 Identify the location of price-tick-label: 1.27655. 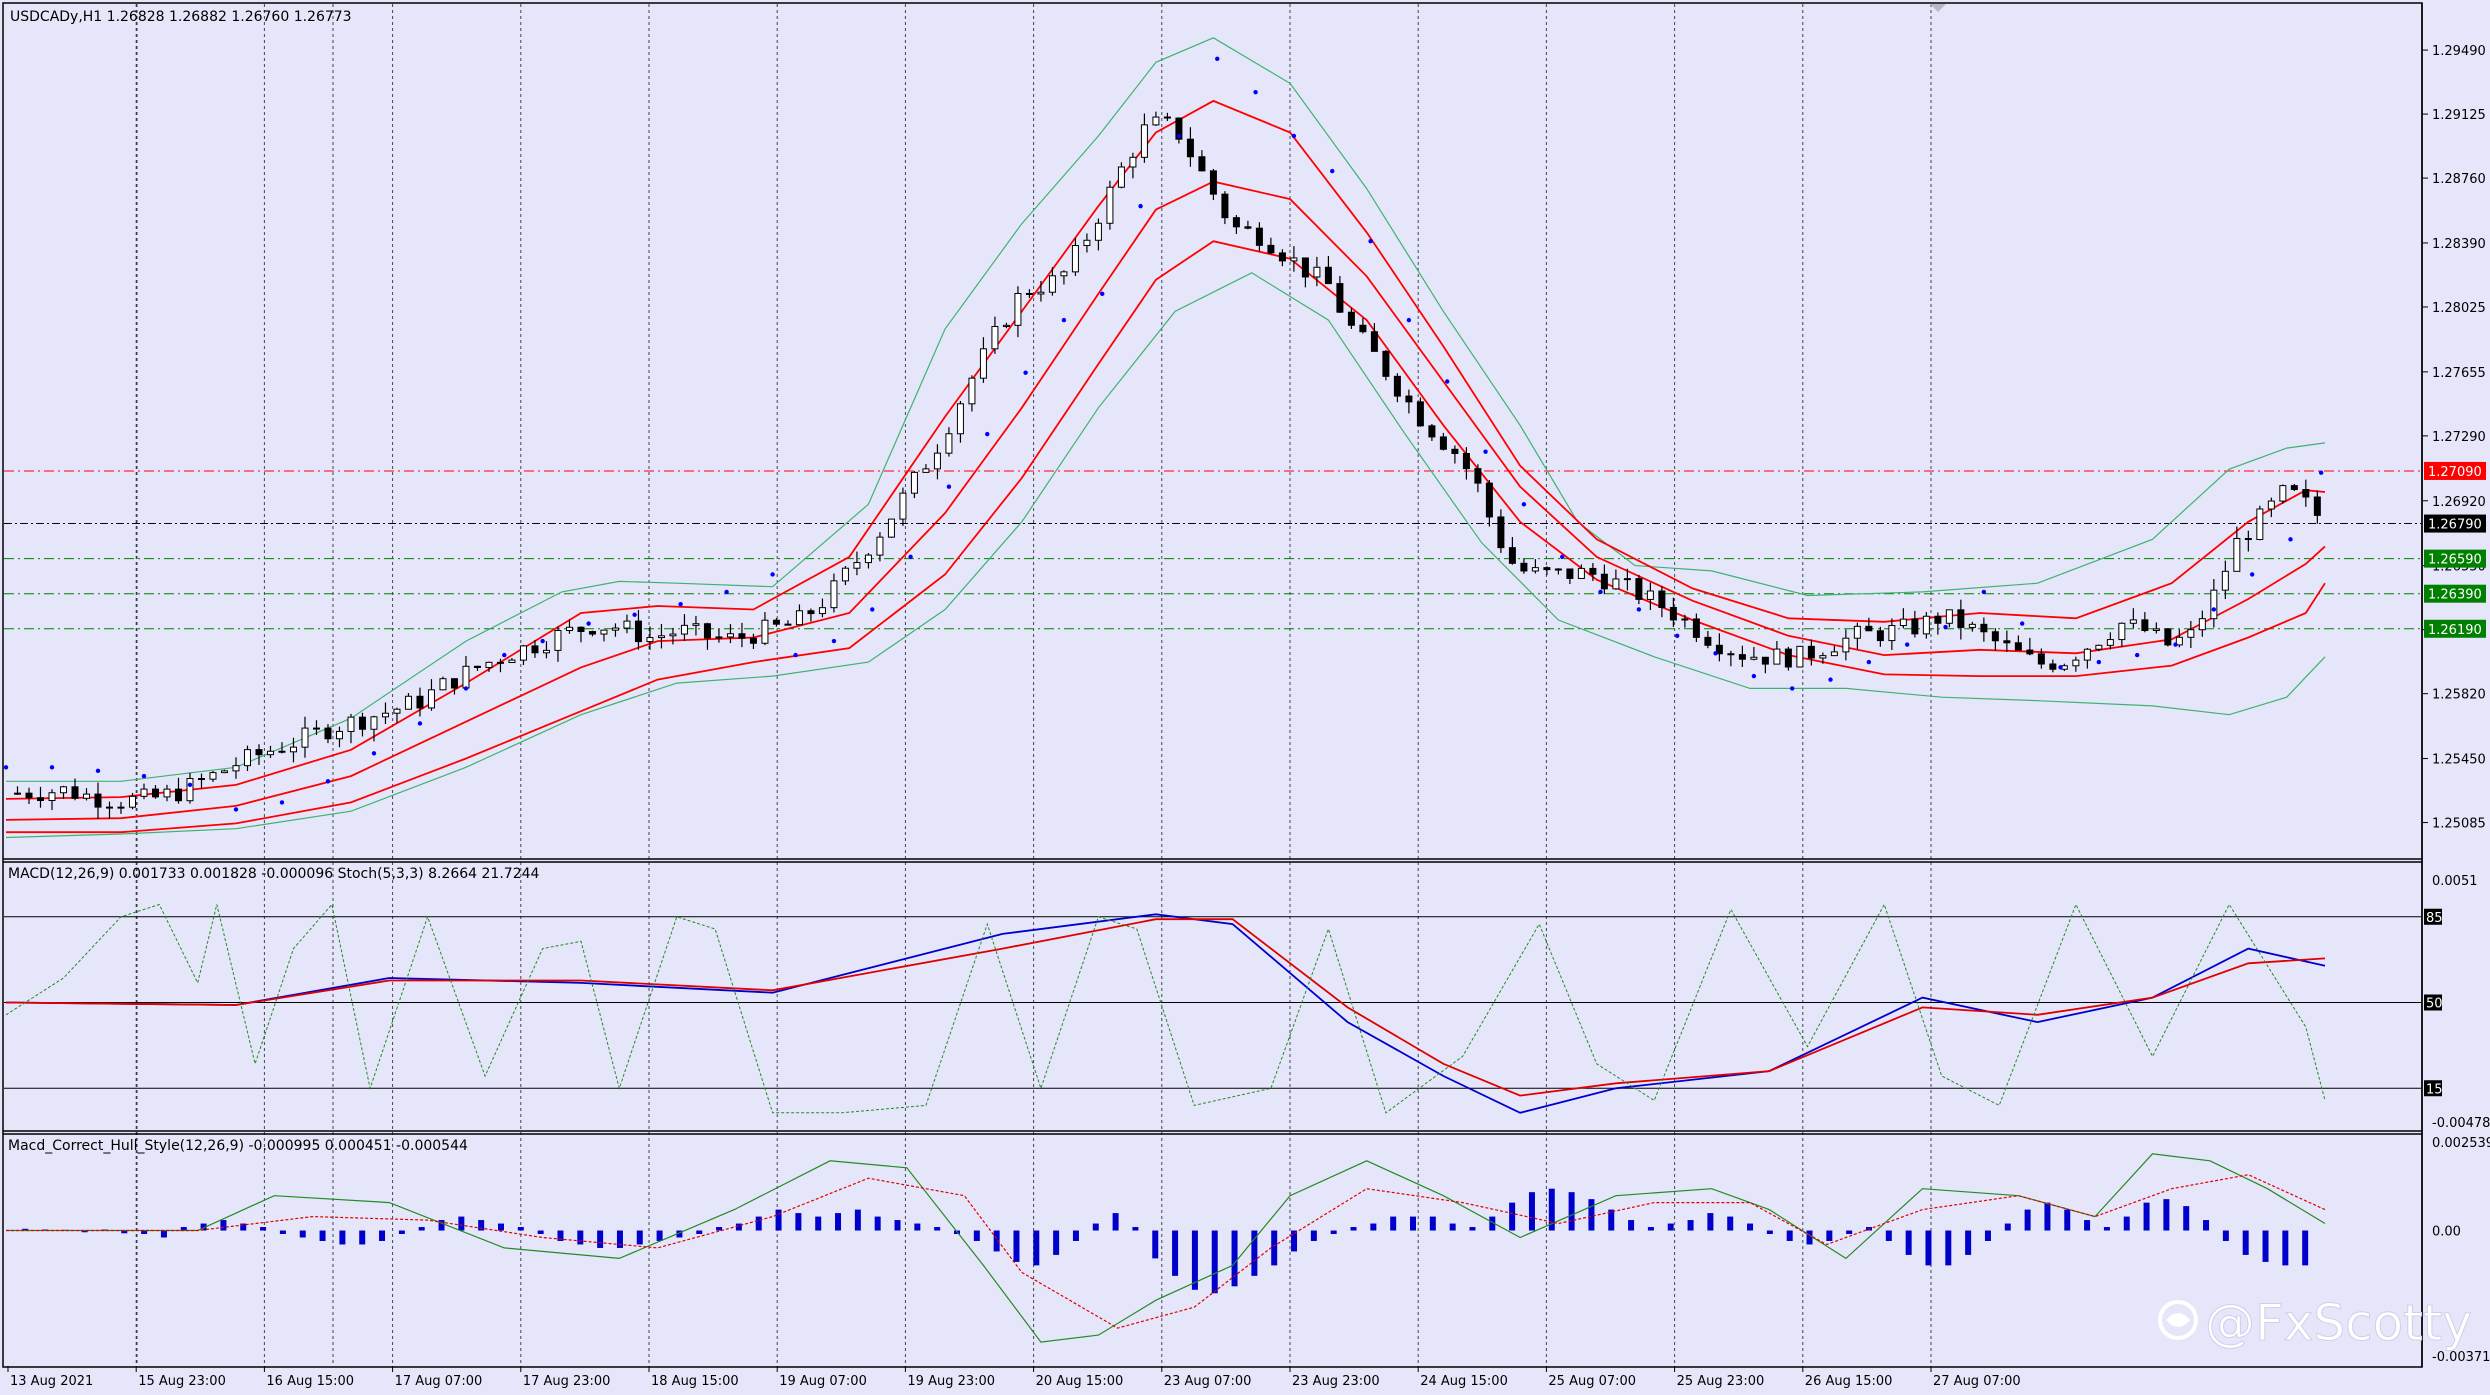
(2459, 373).